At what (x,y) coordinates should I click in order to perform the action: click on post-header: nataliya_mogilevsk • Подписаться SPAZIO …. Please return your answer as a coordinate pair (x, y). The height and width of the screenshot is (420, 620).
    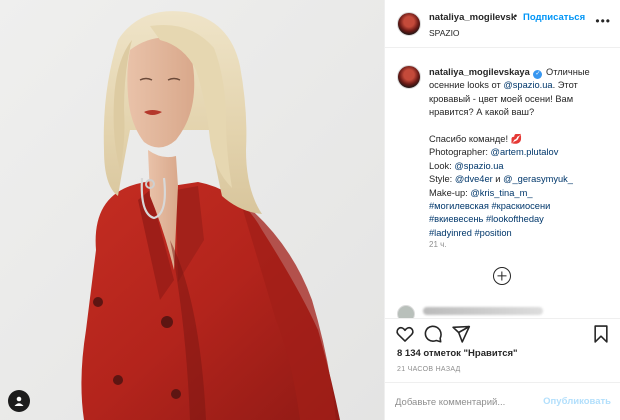
    Looking at the image, I should click on (502, 24).